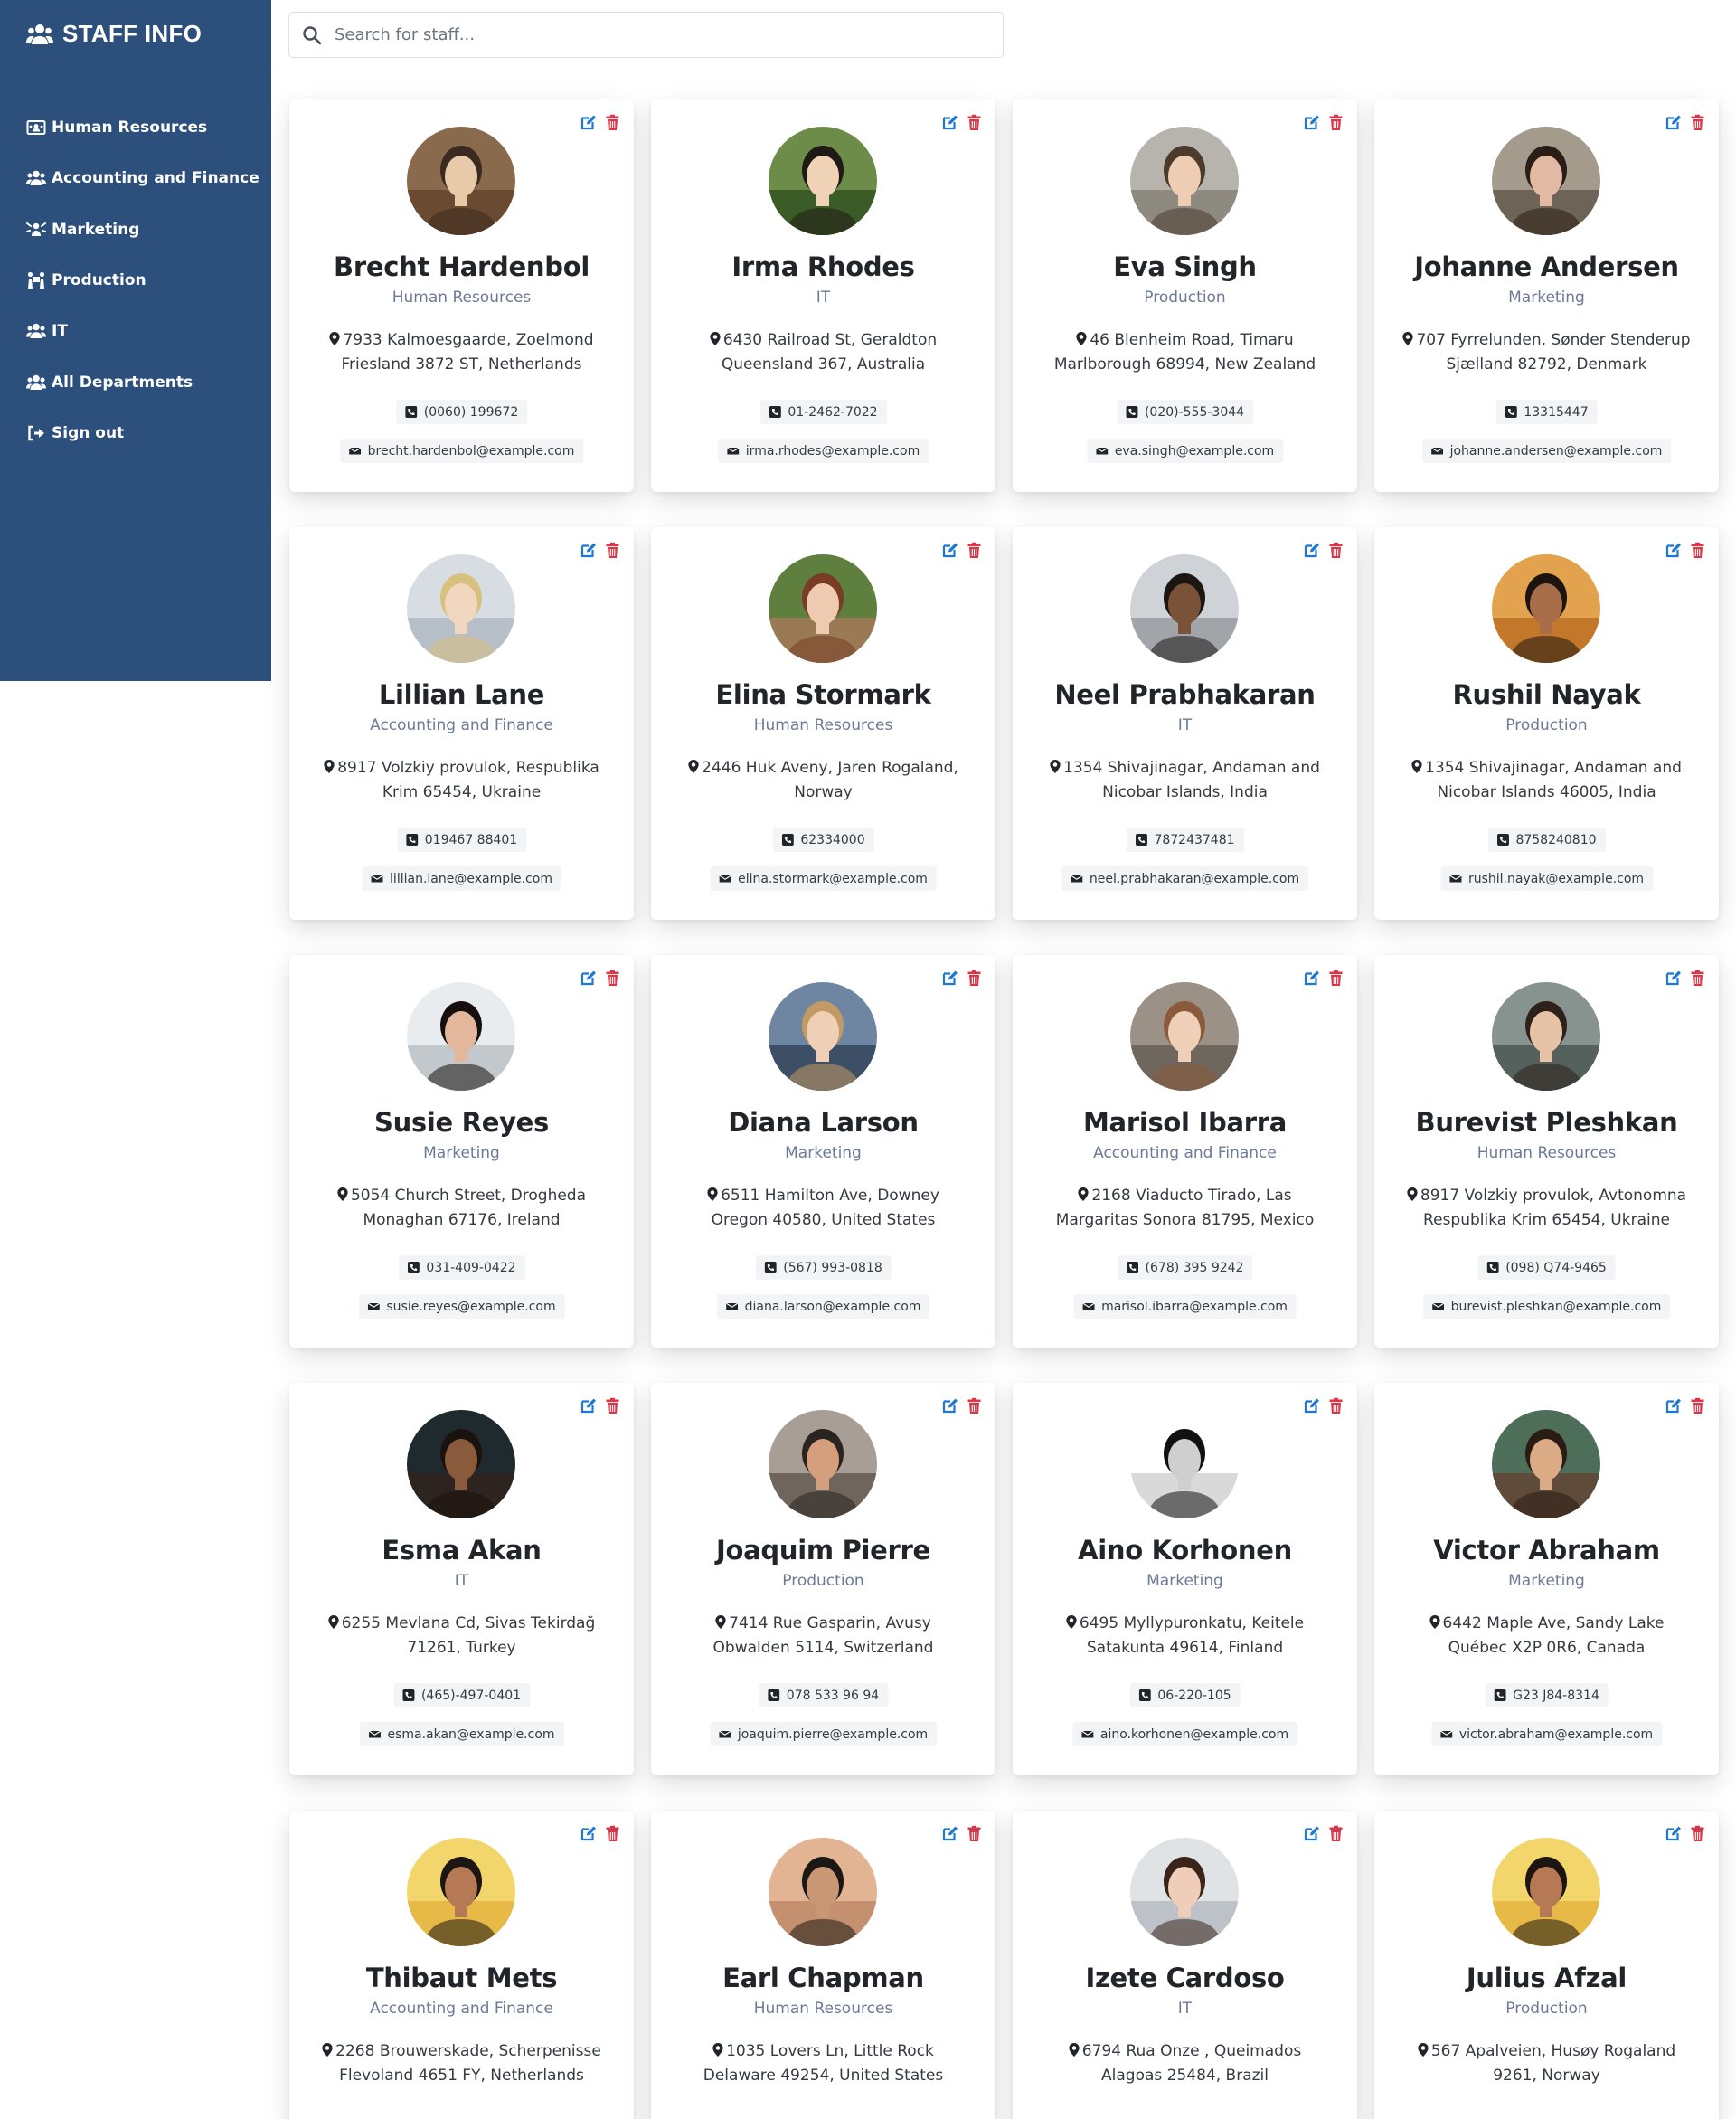 The width and height of the screenshot is (1736, 2119). What do you see at coordinates (1546, 878) in the screenshot?
I see `email-pill: rushil.nayak@example.com` at bounding box center [1546, 878].